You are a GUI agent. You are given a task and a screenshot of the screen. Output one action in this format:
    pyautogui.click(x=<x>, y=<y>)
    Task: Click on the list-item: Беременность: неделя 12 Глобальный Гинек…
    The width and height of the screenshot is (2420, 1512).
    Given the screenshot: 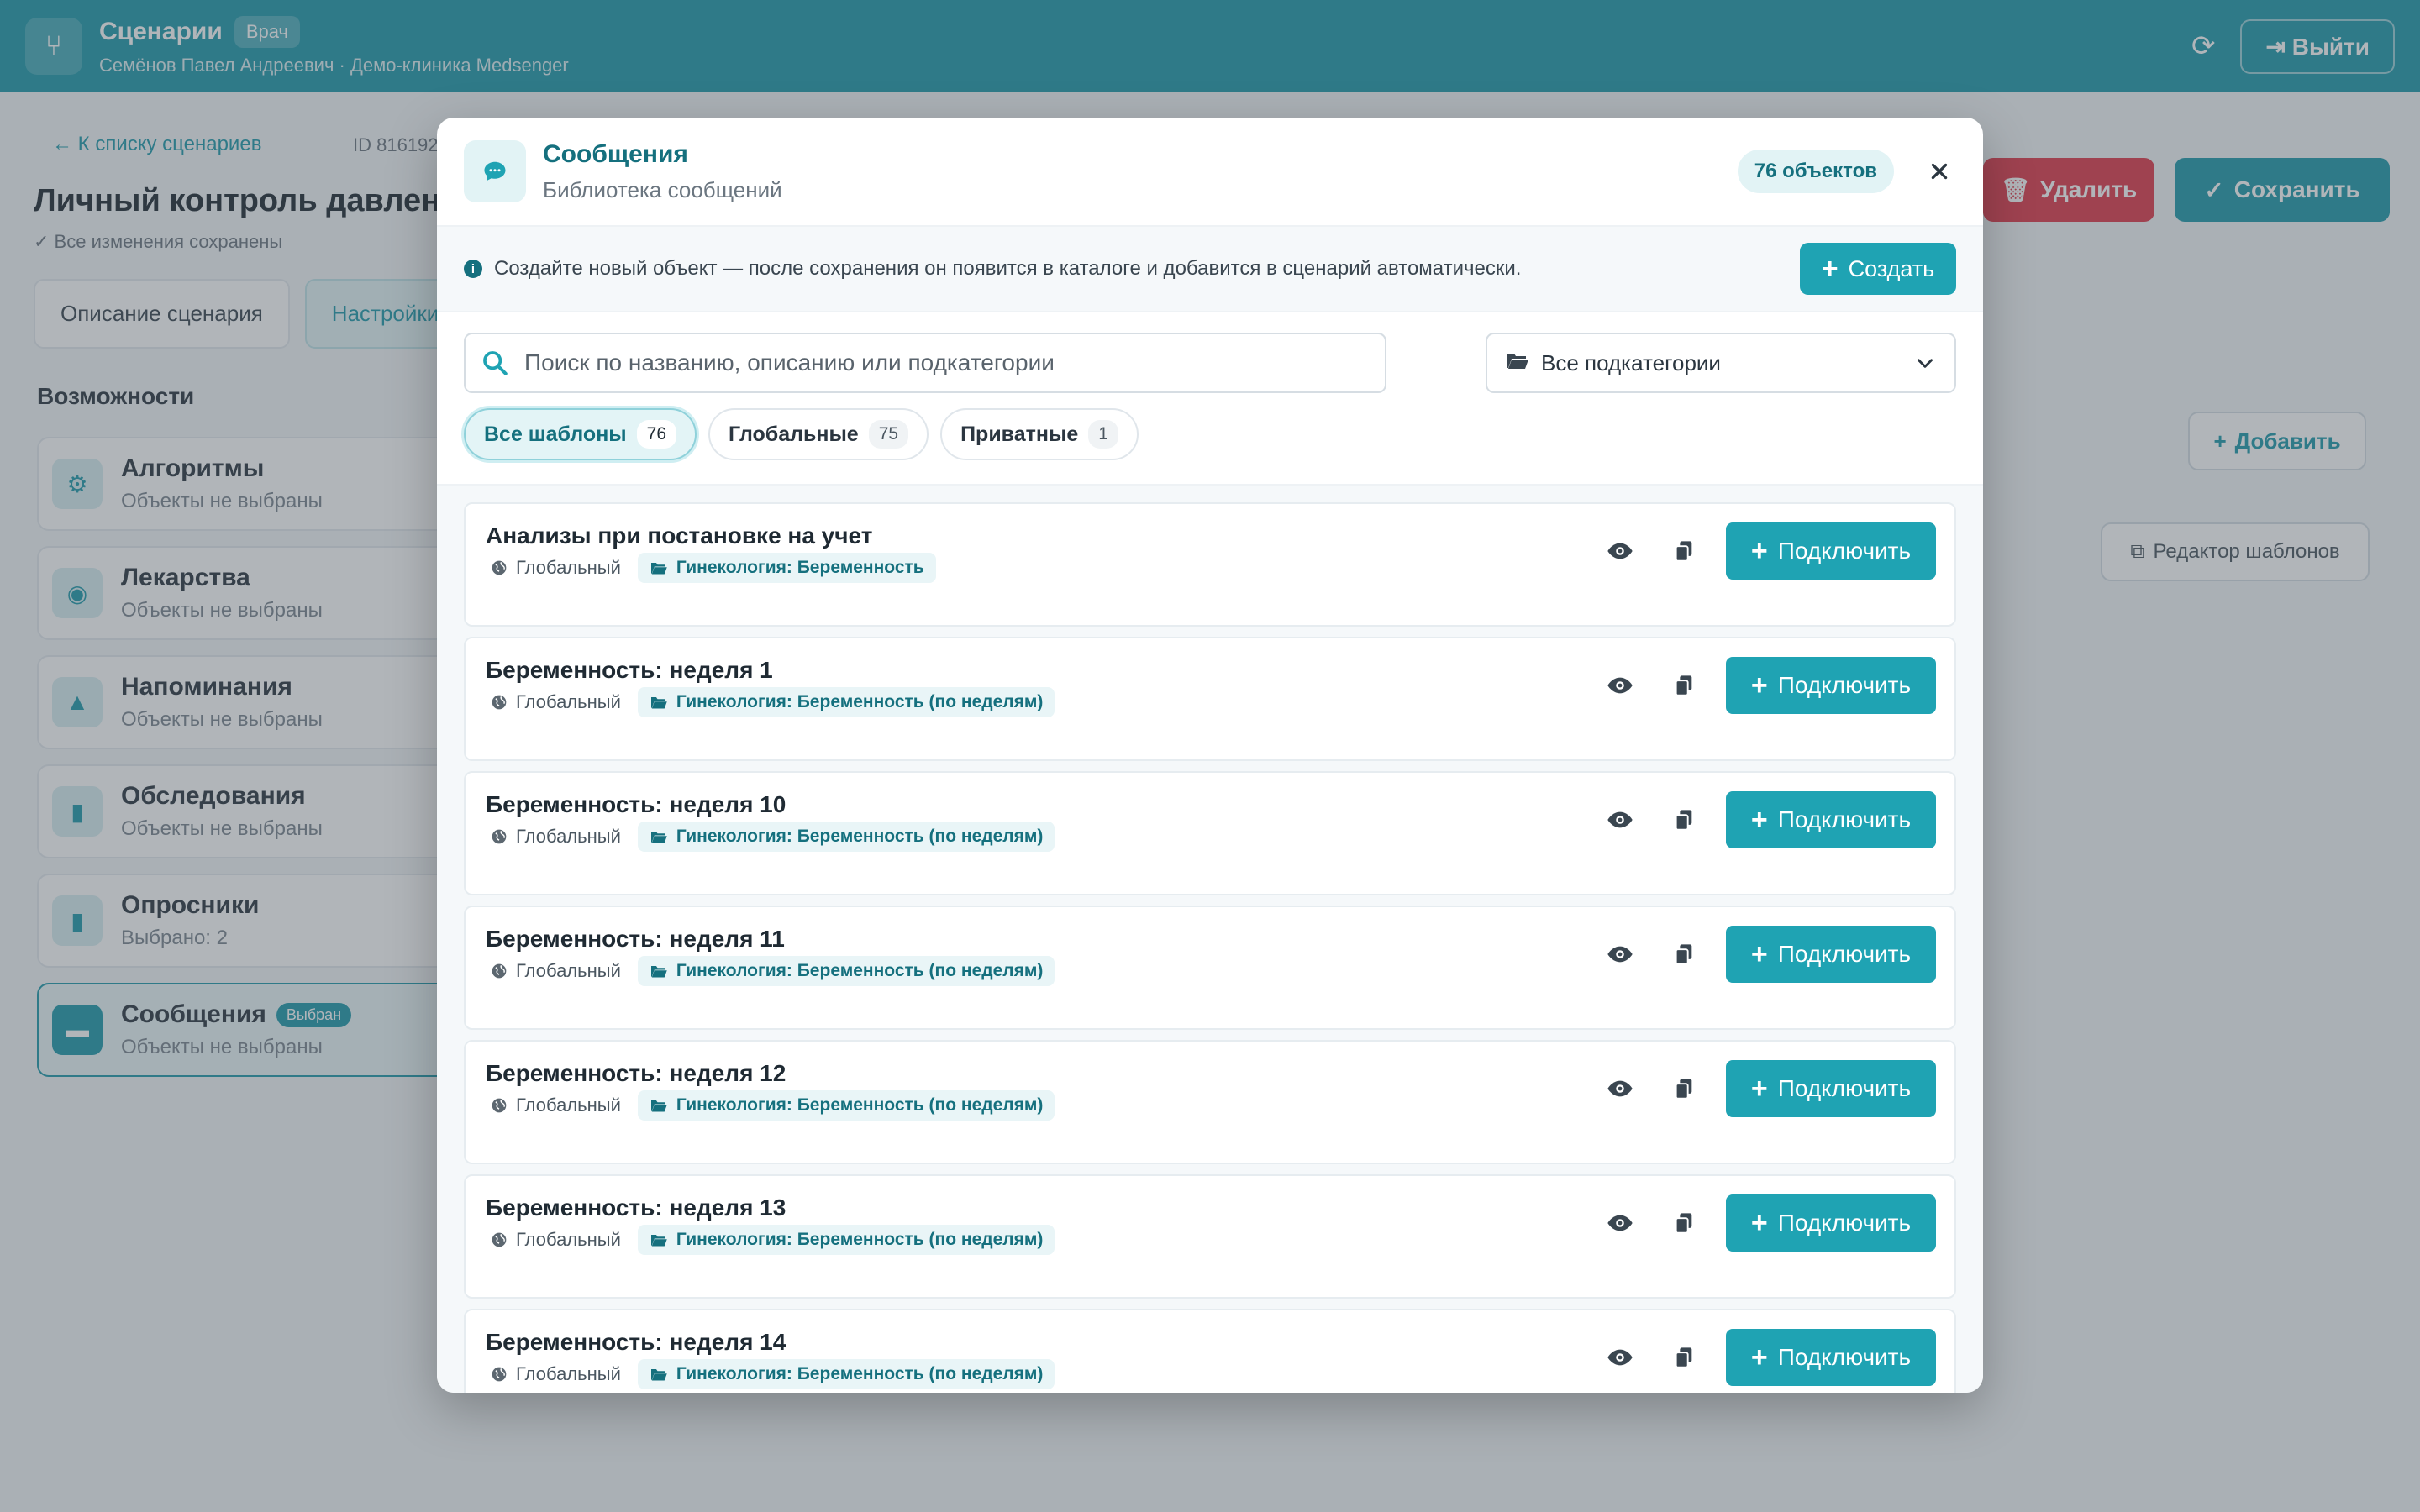 What is the action you would take?
    pyautogui.click(x=1210, y=1102)
    